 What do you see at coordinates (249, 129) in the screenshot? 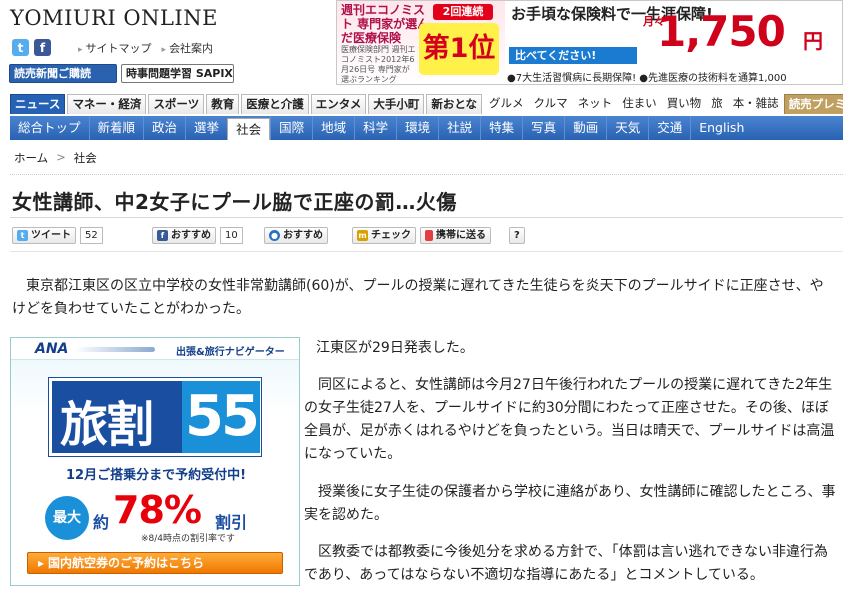
I see `section-tab: 社会` at bounding box center [249, 129].